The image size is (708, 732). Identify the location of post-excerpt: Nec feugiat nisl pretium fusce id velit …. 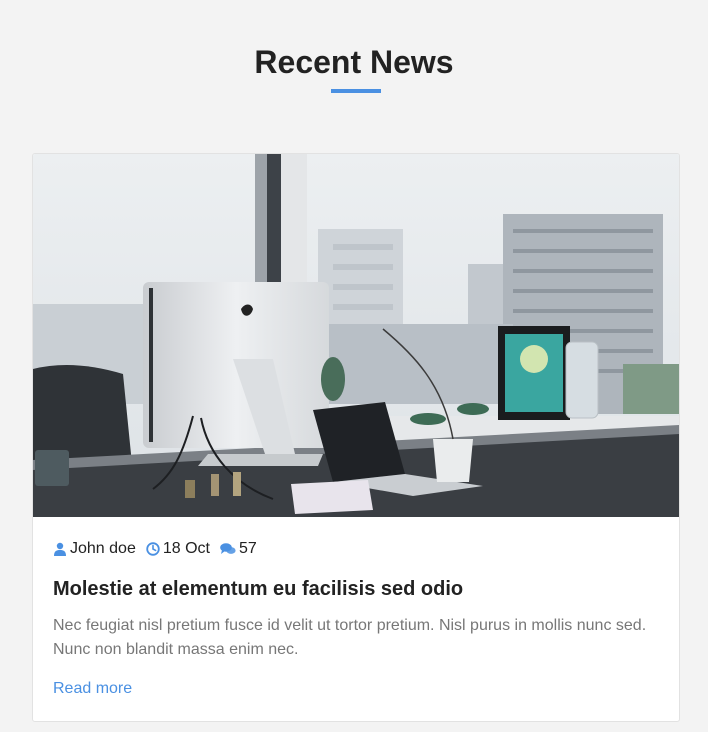
(350, 637).